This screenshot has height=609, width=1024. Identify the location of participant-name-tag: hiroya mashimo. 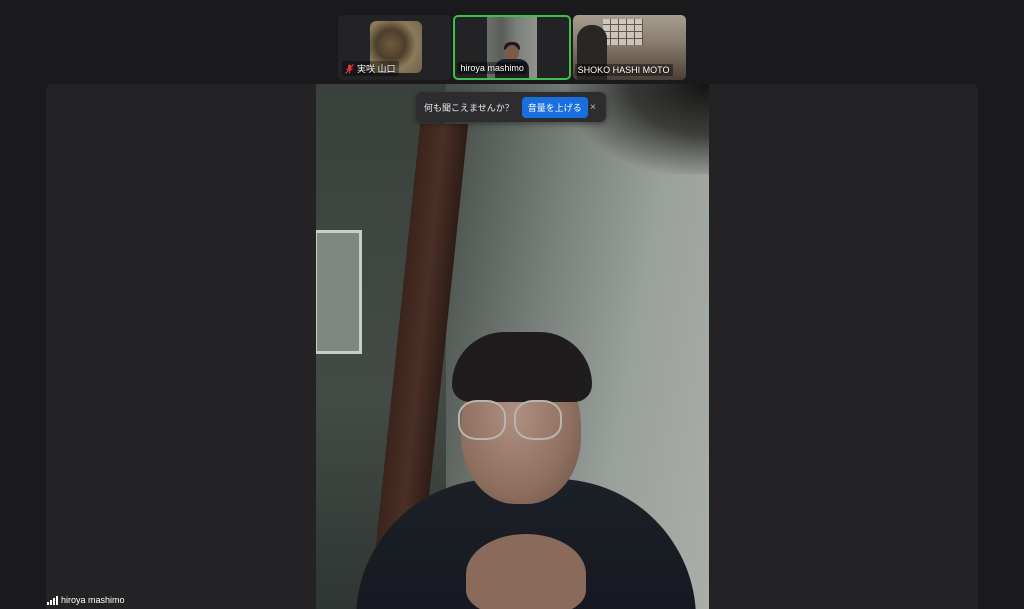
(492, 68).